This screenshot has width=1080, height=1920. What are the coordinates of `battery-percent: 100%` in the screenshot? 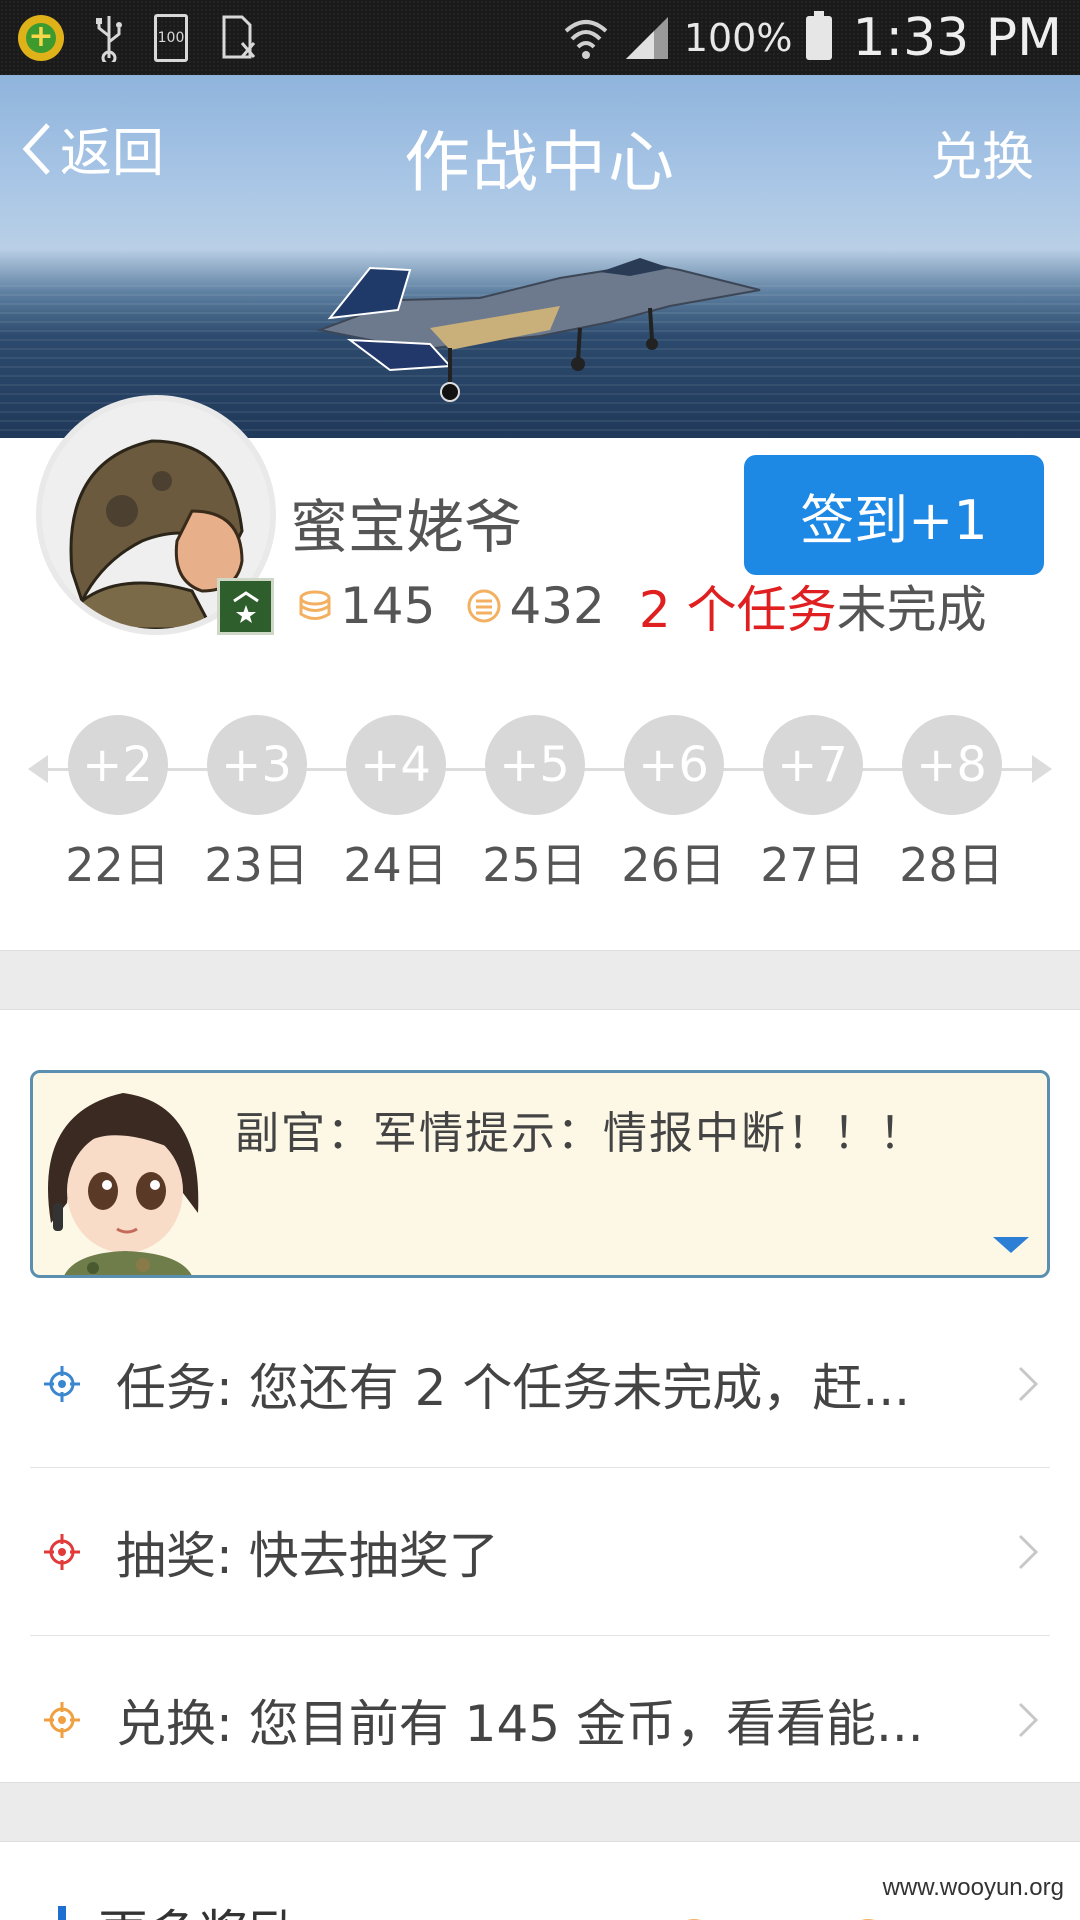 It's located at (738, 37).